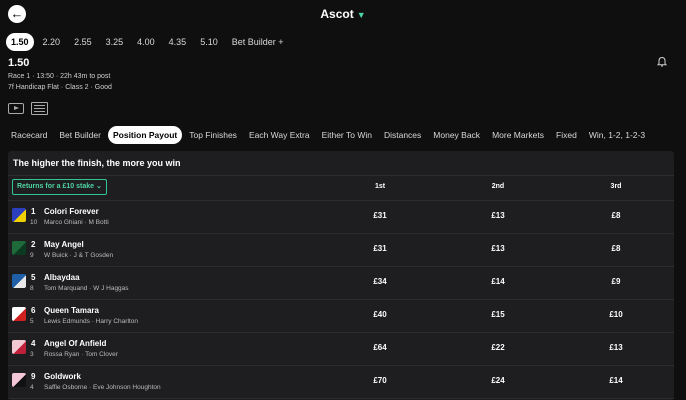 This screenshot has width=686, height=400. Describe the element at coordinates (20, 42) in the screenshot. I see `race-time-tab: 1.50` at that location.